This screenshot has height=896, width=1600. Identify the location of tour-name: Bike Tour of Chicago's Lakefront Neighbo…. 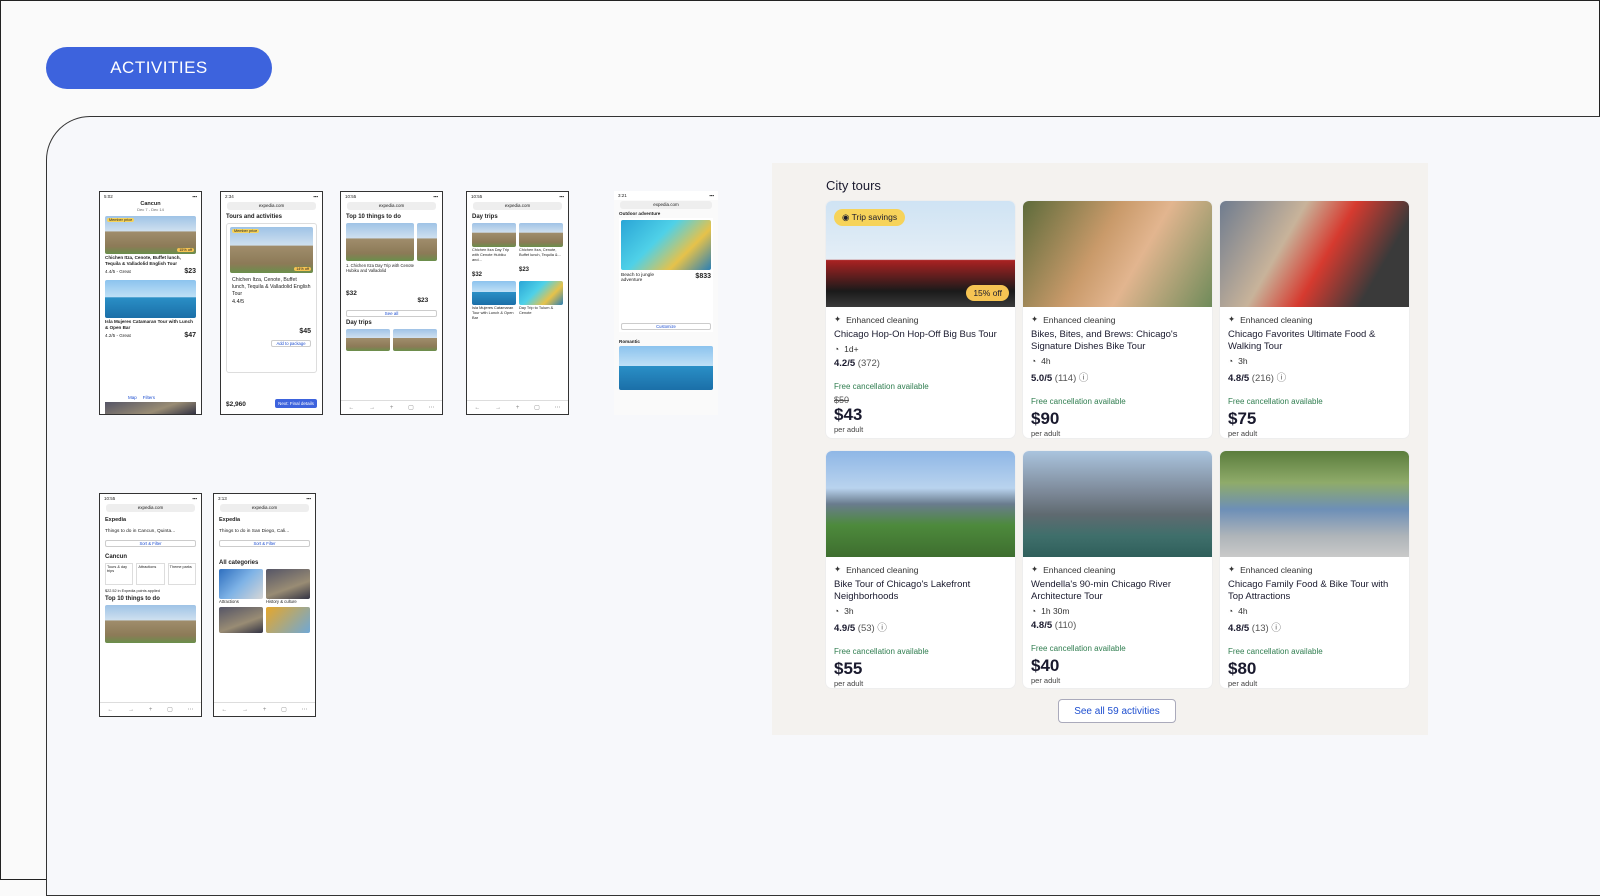
(920, 591).